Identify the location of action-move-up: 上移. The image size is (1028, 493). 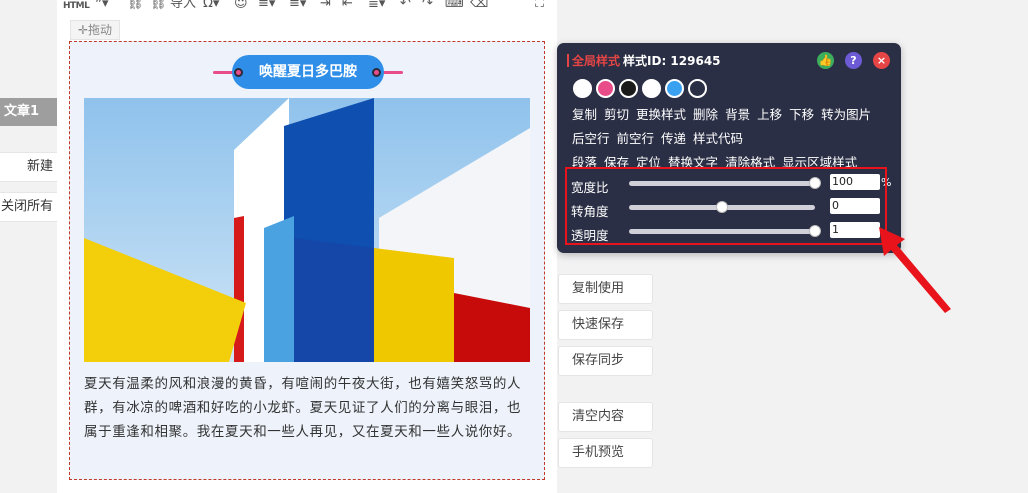
(769, 114).